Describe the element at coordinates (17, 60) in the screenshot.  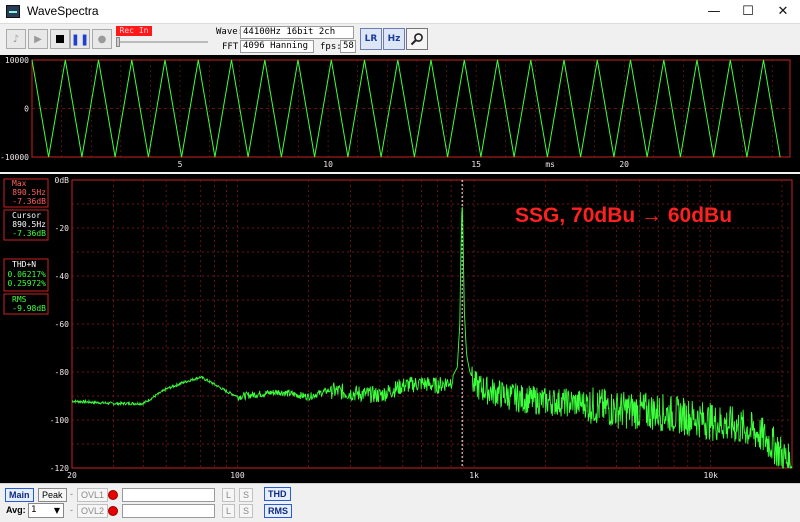
I see `waveform-y-tick-label: 10000` at that location.